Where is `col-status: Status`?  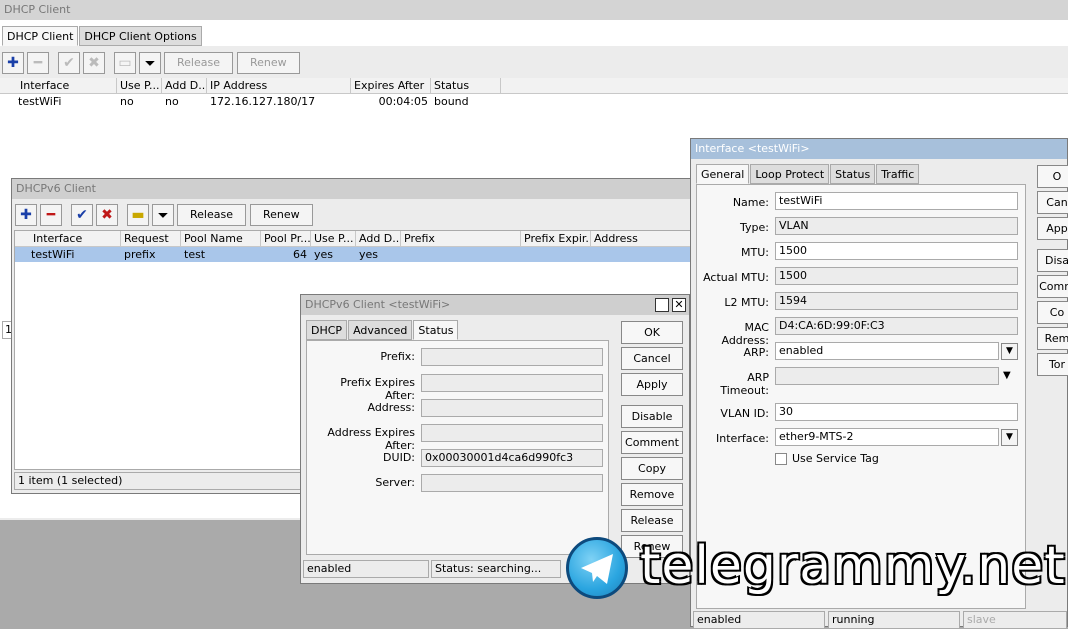
col-status: Status is located at coordinates (466, 85).